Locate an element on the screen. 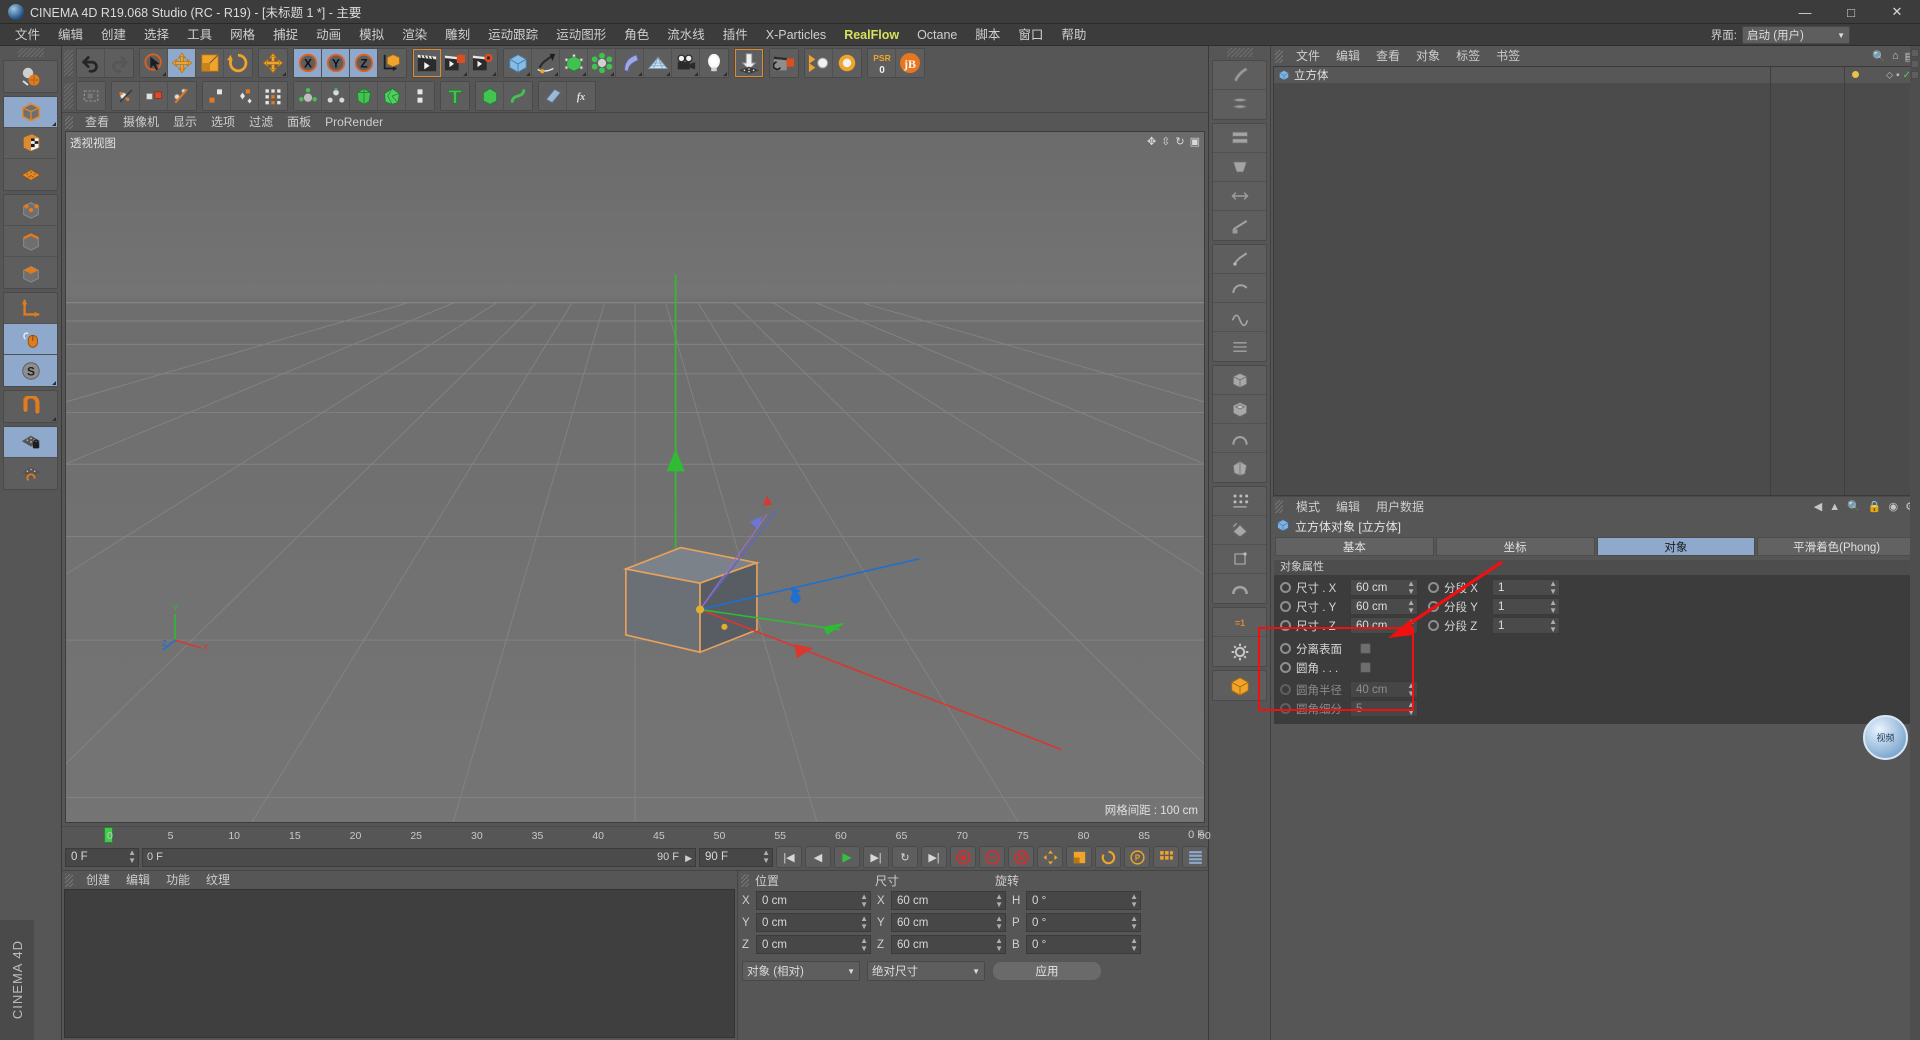 This screenshot has height=1040, width=1920. animate-separate-surfaces-icon is located at coordinates (1285, 648).